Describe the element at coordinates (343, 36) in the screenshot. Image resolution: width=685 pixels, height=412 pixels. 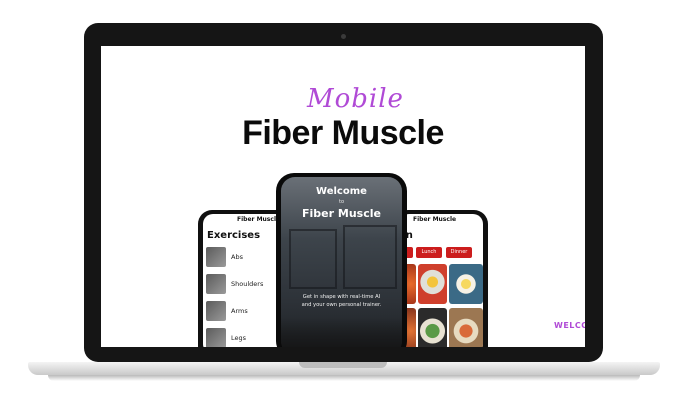
I see `webcam-icon` at that location.